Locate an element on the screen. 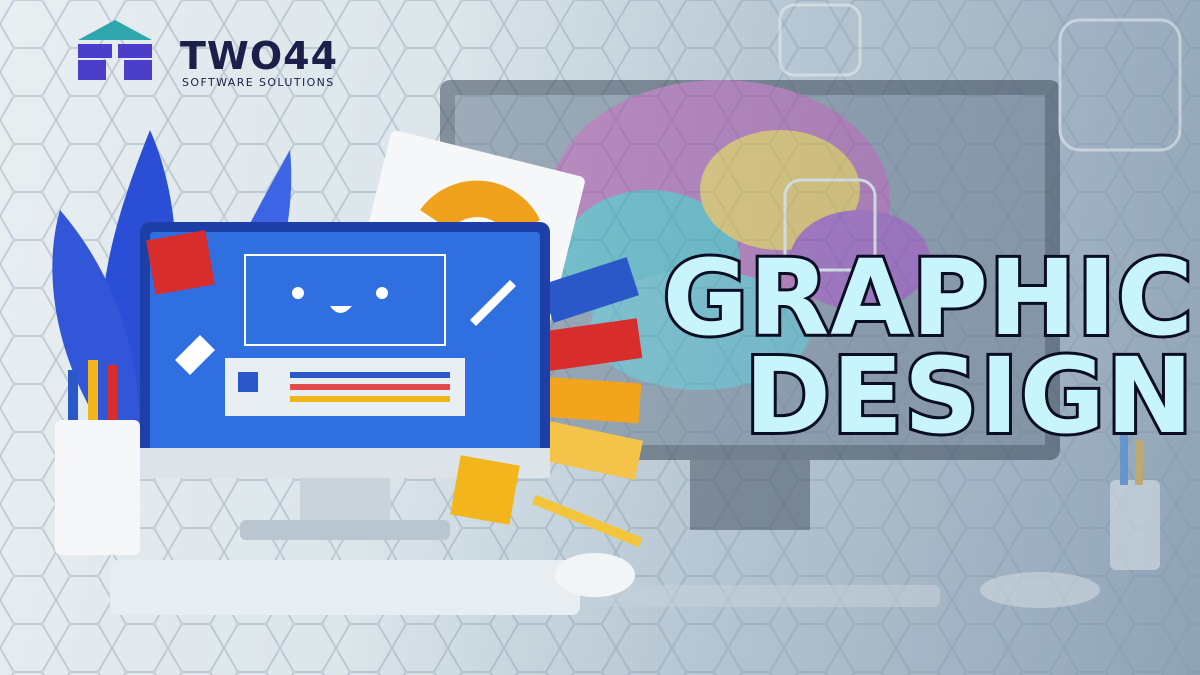  logo-mark-icon is located at coordinates (115, 50).